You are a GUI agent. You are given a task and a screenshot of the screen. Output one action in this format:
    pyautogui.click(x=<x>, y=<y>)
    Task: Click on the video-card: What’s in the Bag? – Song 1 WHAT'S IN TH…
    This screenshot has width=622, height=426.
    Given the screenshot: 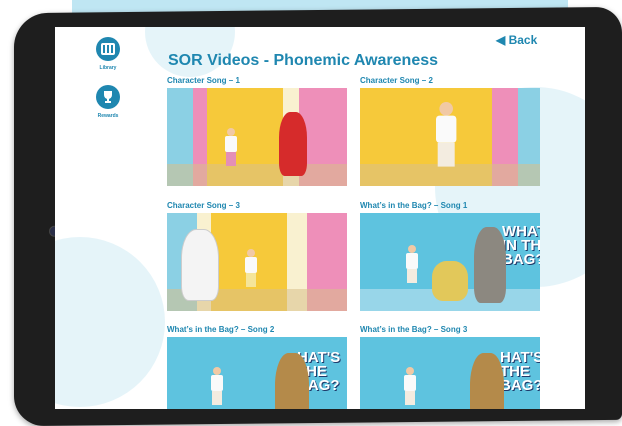 What is the action you would take?
    pyautogui.click(x=450, y=256)
    